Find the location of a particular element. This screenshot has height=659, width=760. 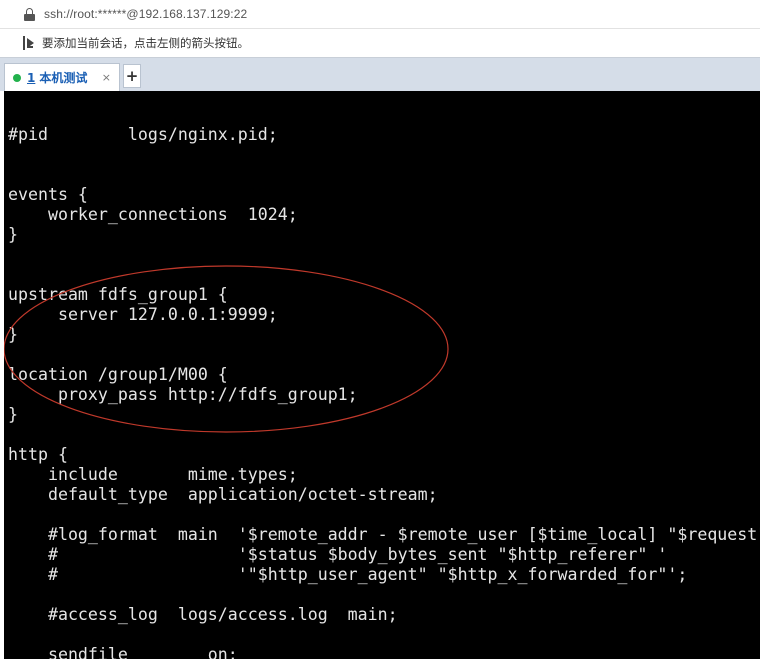

hint-bar: 要添加当前会话，点击左侧的箭头按钮。 is located at coordinates (380, 43).